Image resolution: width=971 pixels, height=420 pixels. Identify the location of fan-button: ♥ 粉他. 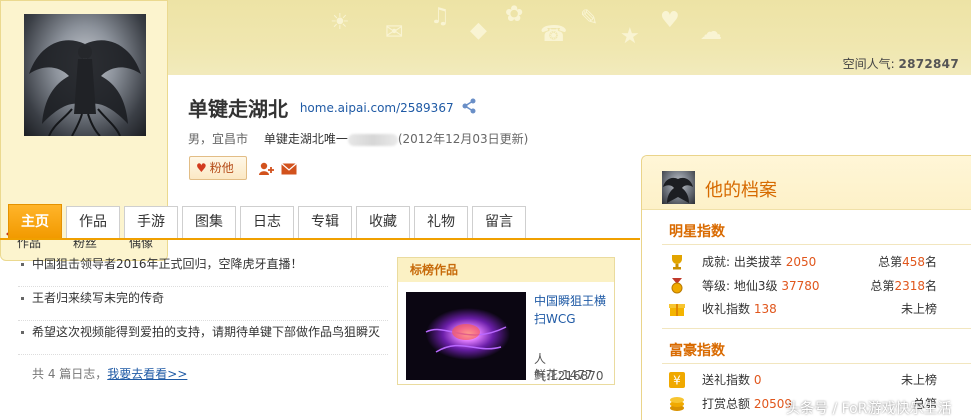
(218, 168).